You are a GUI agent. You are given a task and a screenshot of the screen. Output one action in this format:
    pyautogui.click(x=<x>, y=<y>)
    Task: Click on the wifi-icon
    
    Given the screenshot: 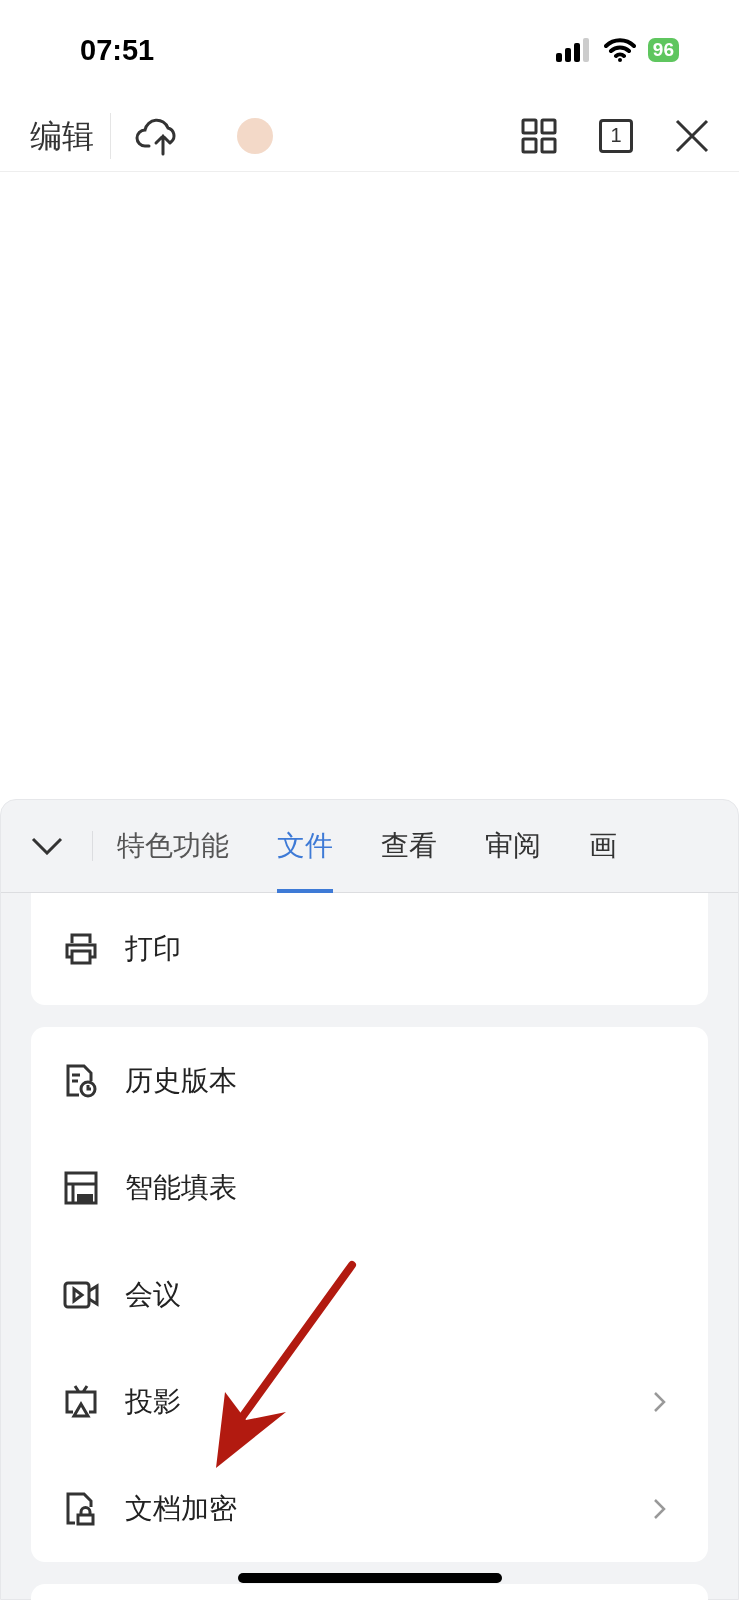 What is the action you would take?
    pyautogui.click(x=619, y=50)
    